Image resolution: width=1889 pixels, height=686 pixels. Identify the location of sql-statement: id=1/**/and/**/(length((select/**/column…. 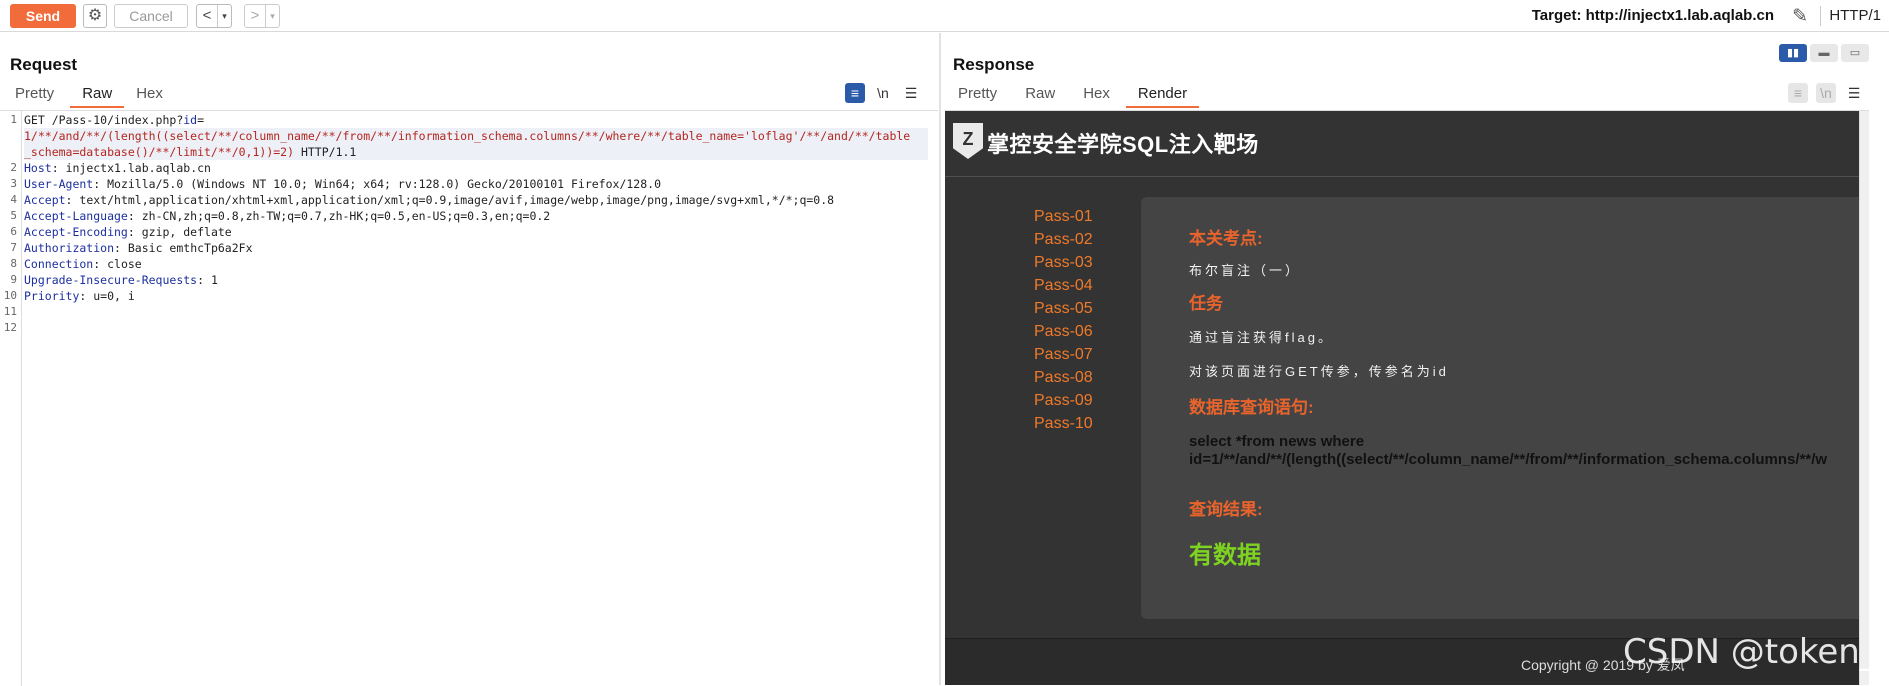
(1508, 459).